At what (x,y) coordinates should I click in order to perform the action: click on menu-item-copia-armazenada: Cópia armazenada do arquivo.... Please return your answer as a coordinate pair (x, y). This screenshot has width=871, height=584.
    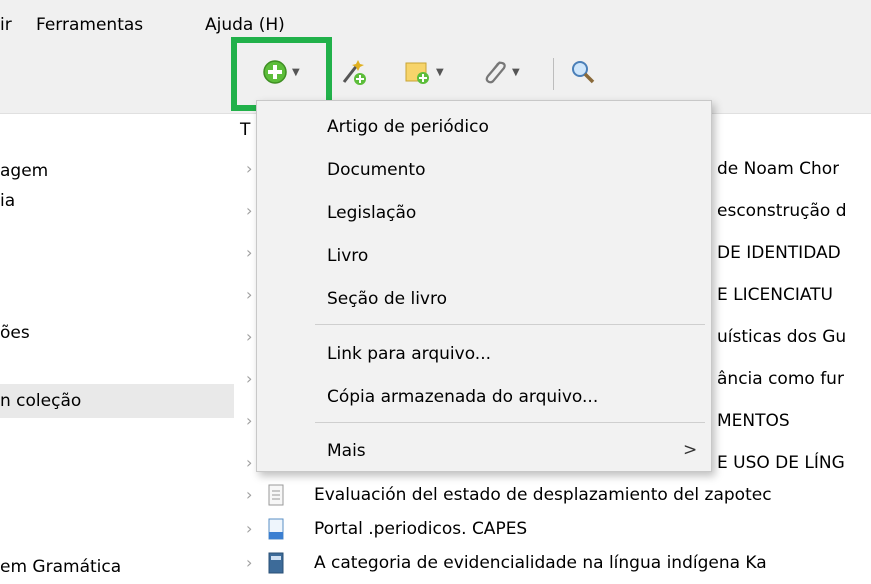
    Looking at the image, I should click on (484, 397).